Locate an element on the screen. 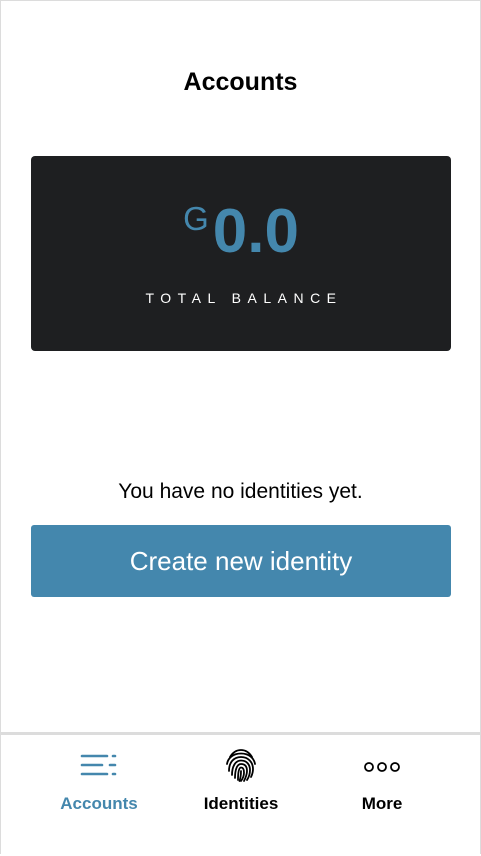 The width and height of the screenshot is (481, 856). balance-value: 0.0 is located at coordinates (255, 231).